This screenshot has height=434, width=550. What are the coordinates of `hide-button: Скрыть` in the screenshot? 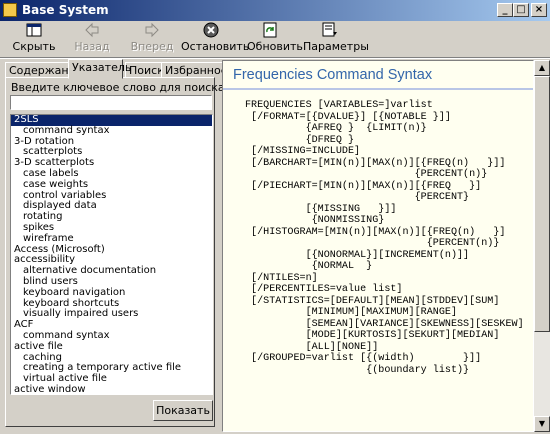 It's located at (34, 39).